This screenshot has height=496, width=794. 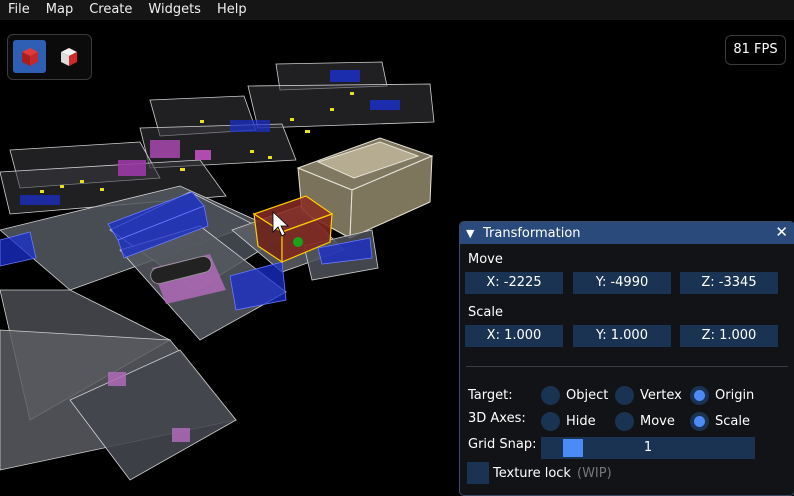 I want to click on target-object-radio: Object, so click(x=574, y=395).